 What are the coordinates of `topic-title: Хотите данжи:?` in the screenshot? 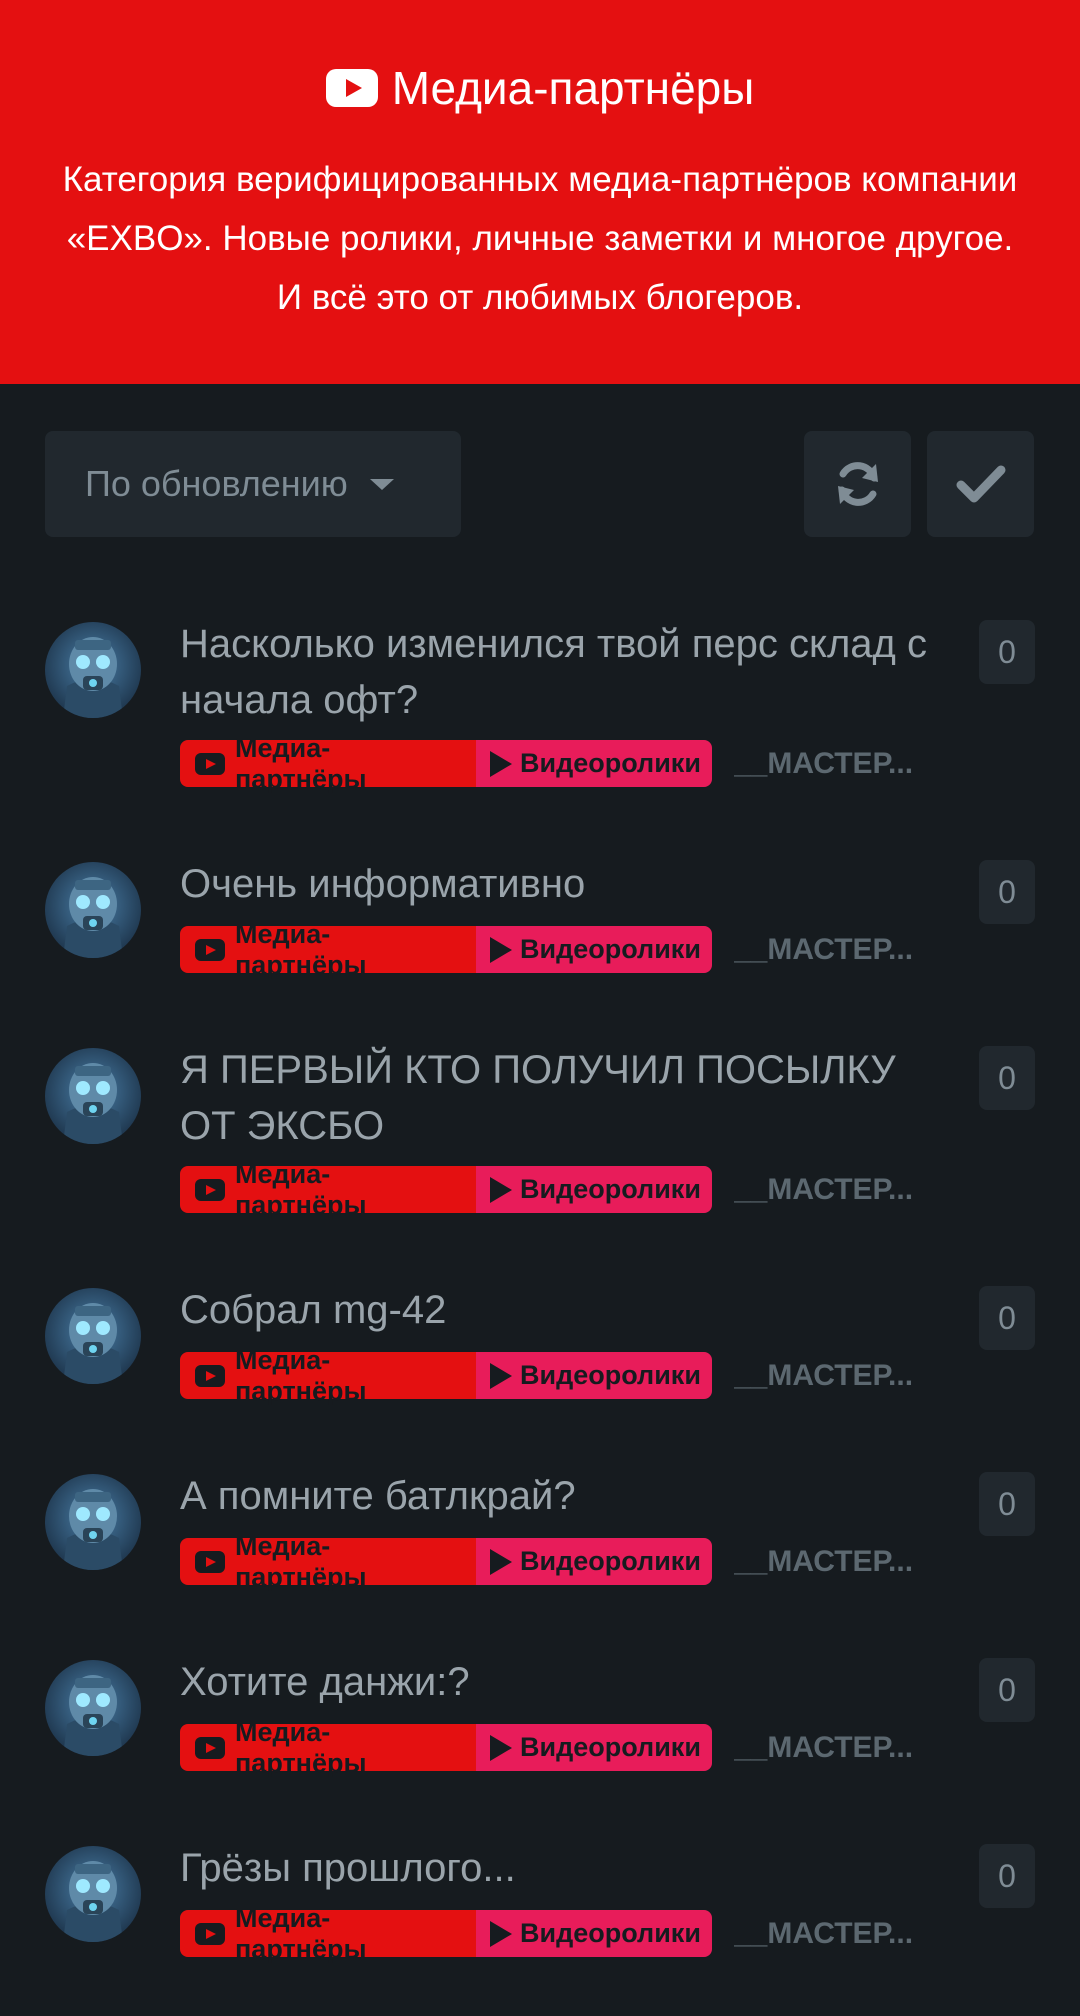 It's located at (560, 1682).